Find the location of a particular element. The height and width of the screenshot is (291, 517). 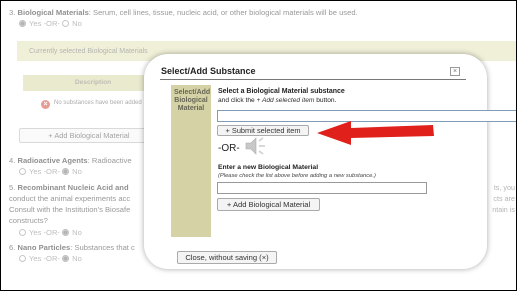

instr-suffix: button. is located at coordinates (326, 100).